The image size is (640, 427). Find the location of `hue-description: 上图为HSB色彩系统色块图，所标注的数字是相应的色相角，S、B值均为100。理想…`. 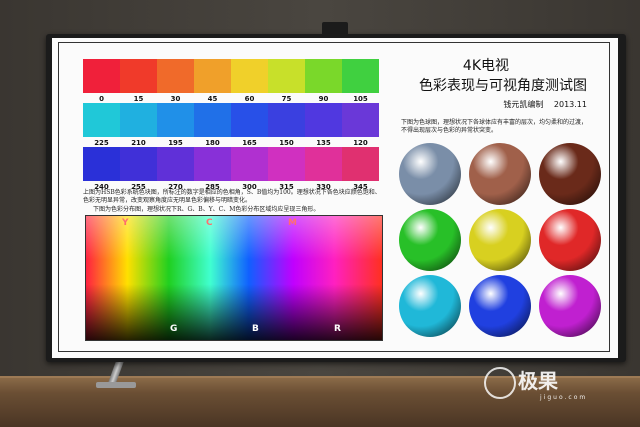

hue-description: 上图为HSB色彩系统色块图，所标注的数字是相应的色相角，S、B值均为100。理想… is located at coordinates (232, 196).